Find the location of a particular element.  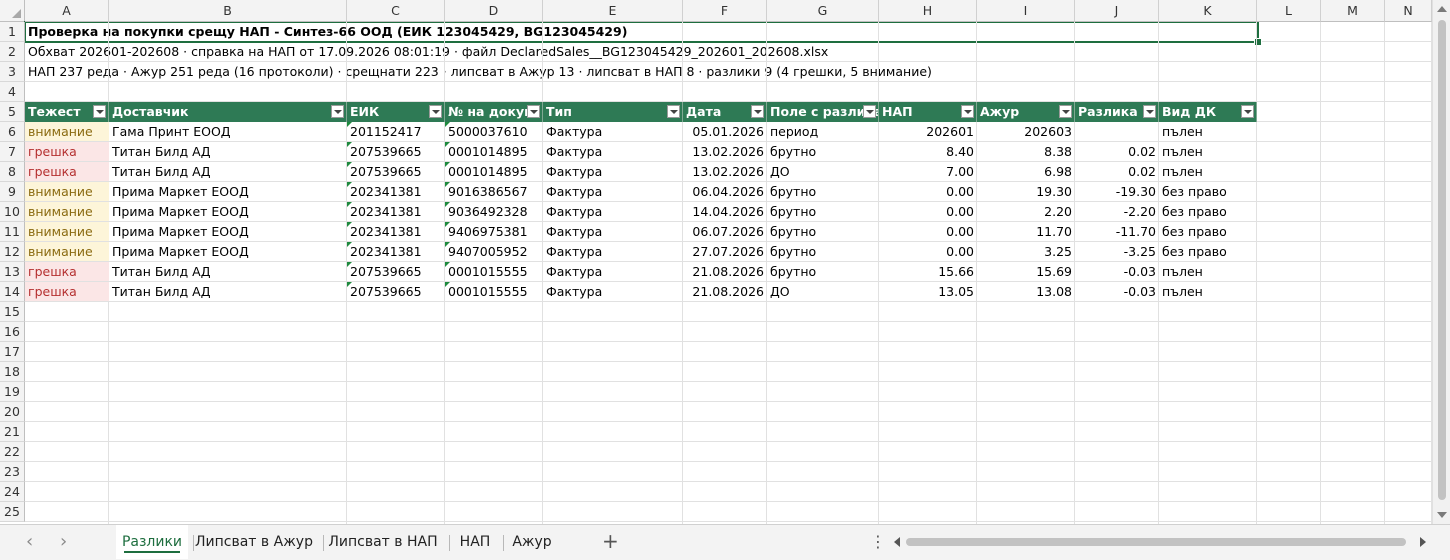

table-cell: 8.38 is located at coordinates (1026, 151).